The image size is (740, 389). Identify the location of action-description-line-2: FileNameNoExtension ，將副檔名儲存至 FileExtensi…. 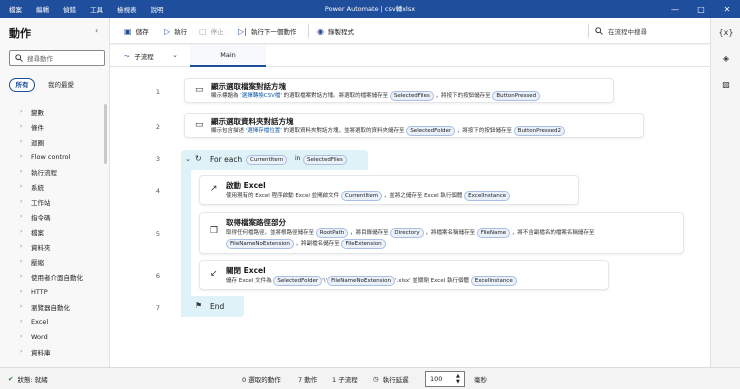
(306, 244).